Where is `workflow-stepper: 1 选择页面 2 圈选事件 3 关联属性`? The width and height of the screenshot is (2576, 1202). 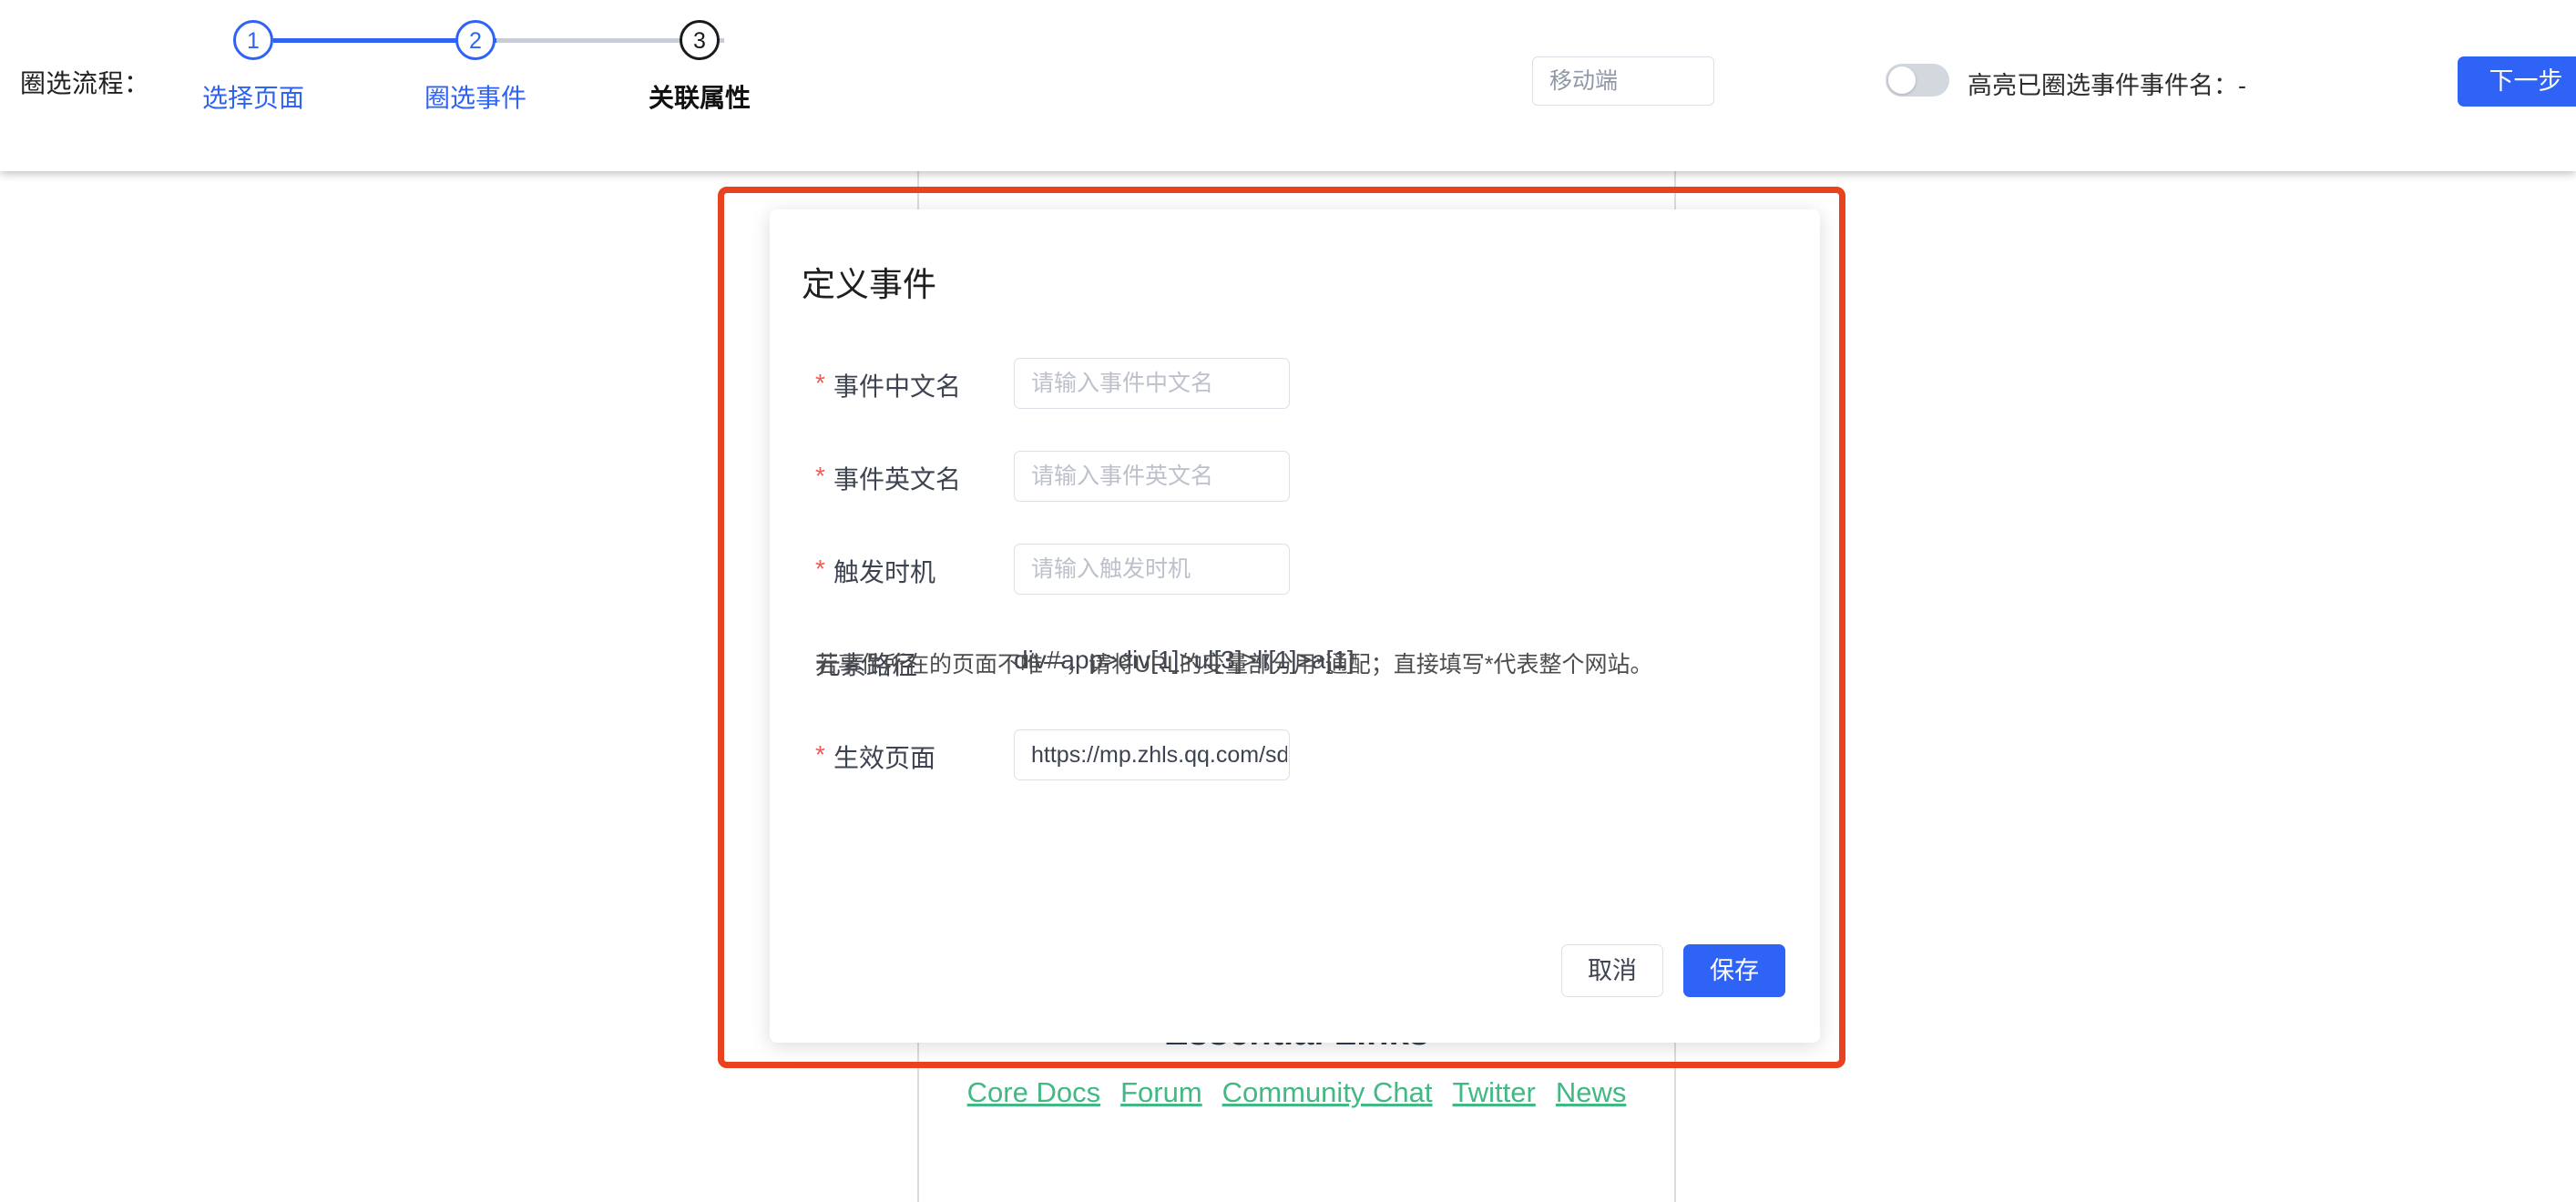
workflow-stepper: 1 选择页面 2 圈选事件 3 关联属性 is located at coordinates (556, 74).